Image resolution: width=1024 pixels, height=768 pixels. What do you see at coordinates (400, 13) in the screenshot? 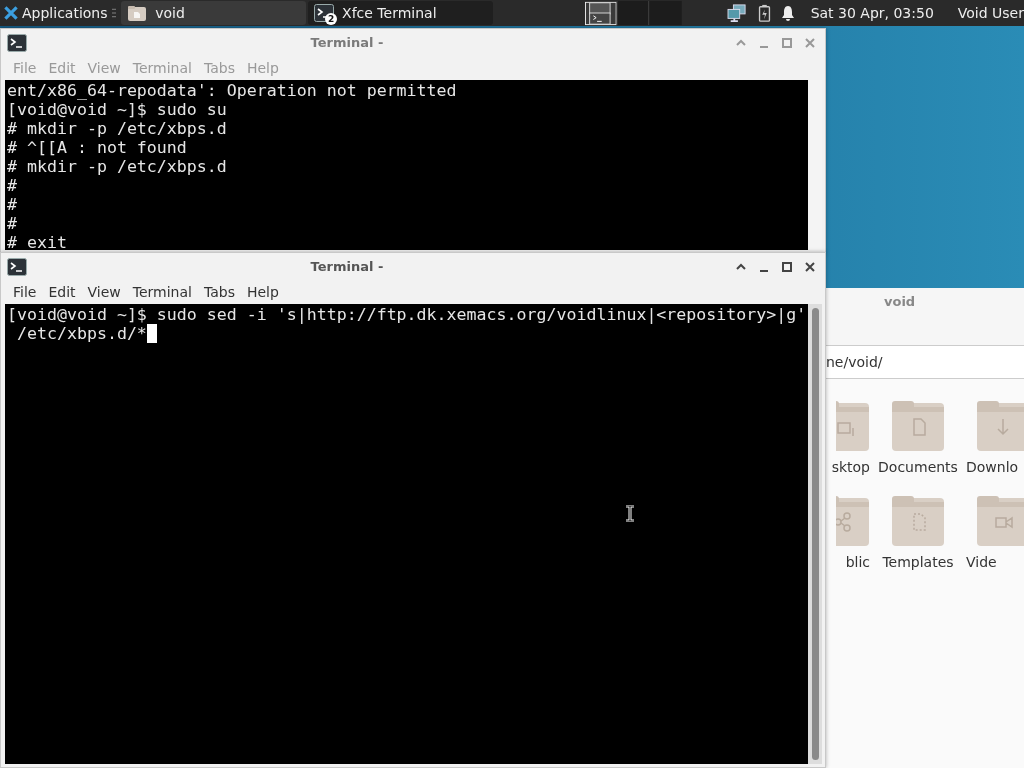
I see `taskbar-button: 2 Xfce Terminal` at bounding box center [400, 13].